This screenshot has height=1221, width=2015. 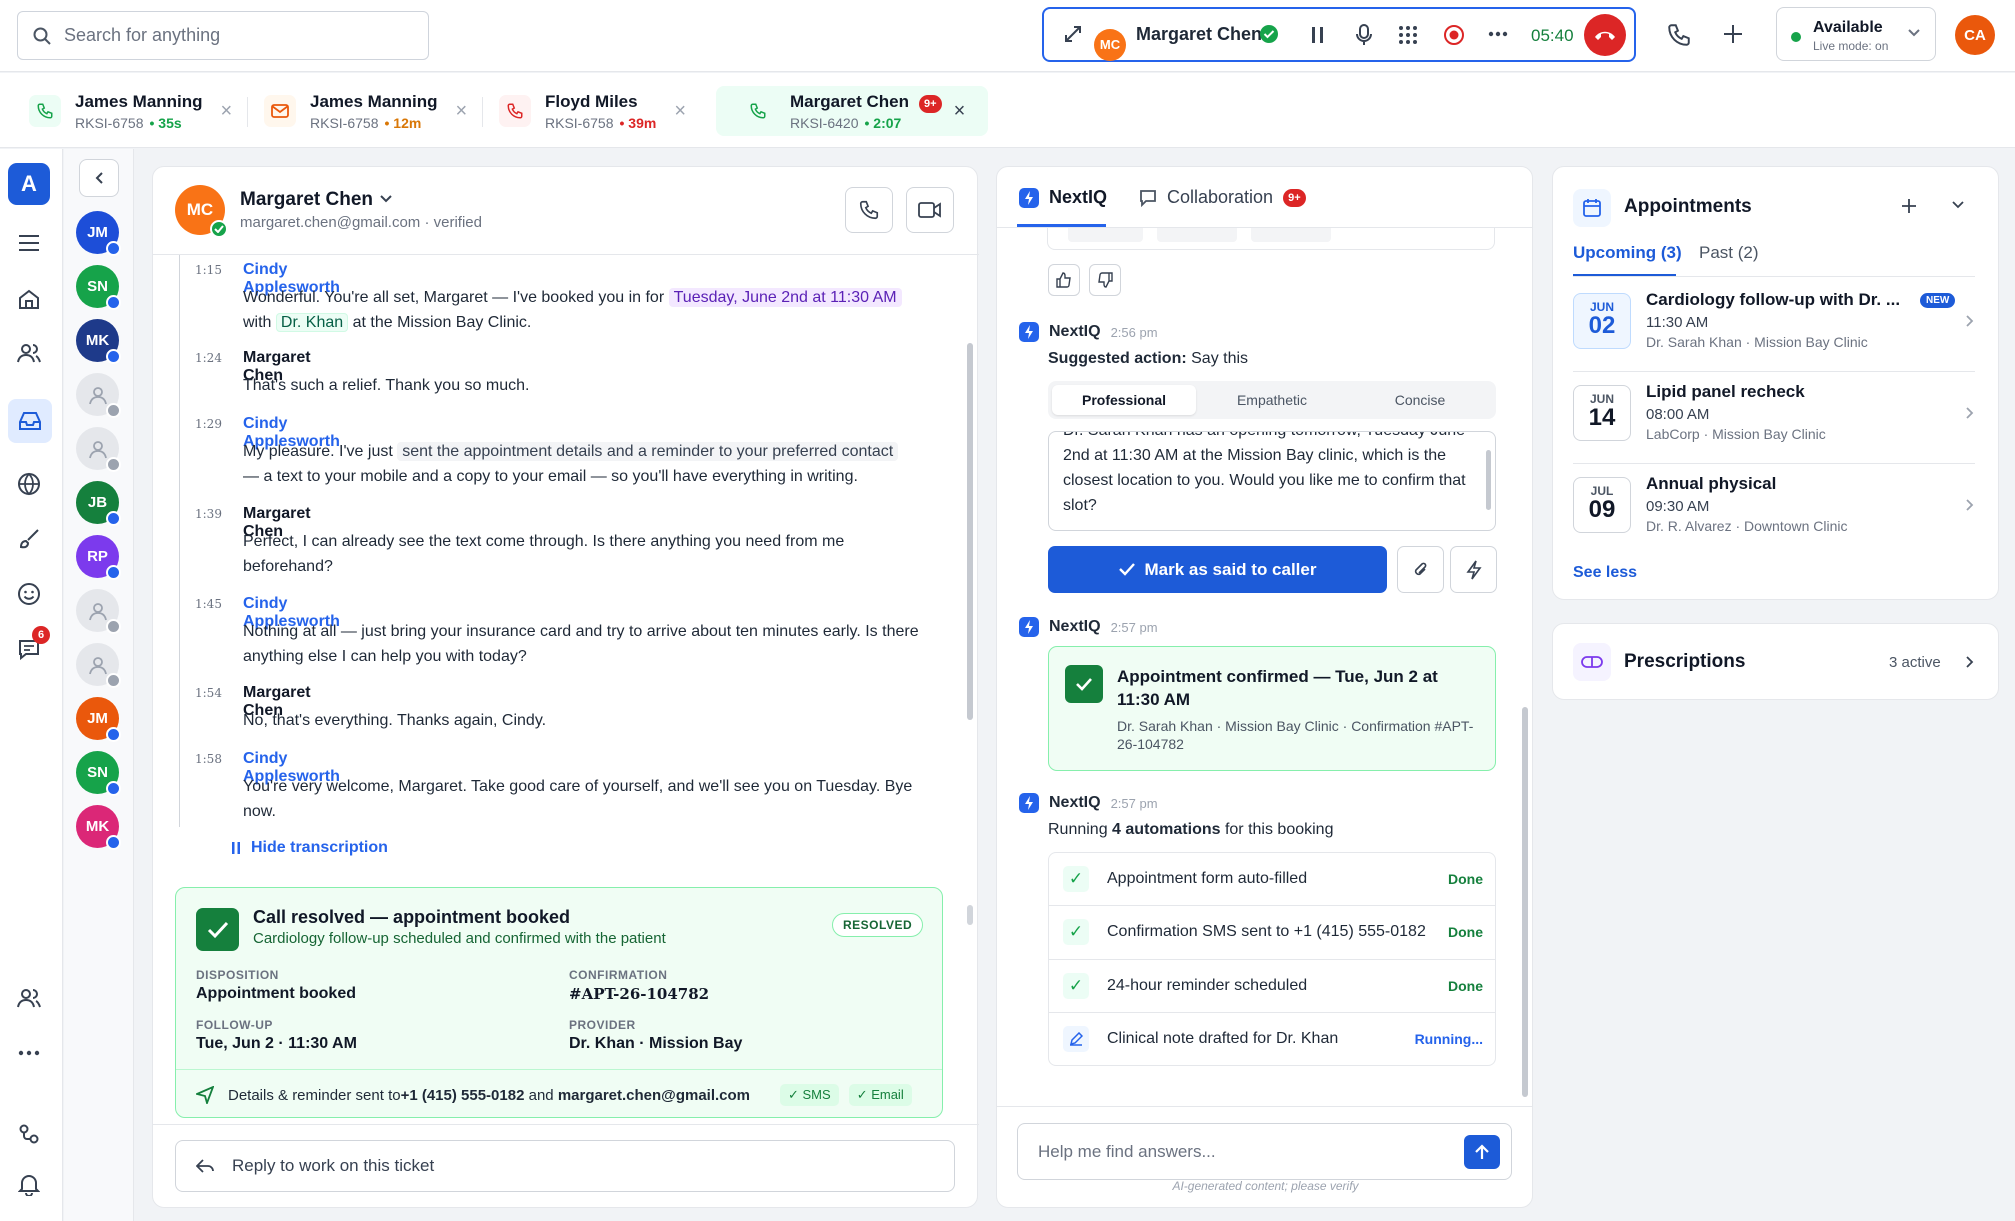 I want to click on call-contact-button, so click(x=869, y=210).